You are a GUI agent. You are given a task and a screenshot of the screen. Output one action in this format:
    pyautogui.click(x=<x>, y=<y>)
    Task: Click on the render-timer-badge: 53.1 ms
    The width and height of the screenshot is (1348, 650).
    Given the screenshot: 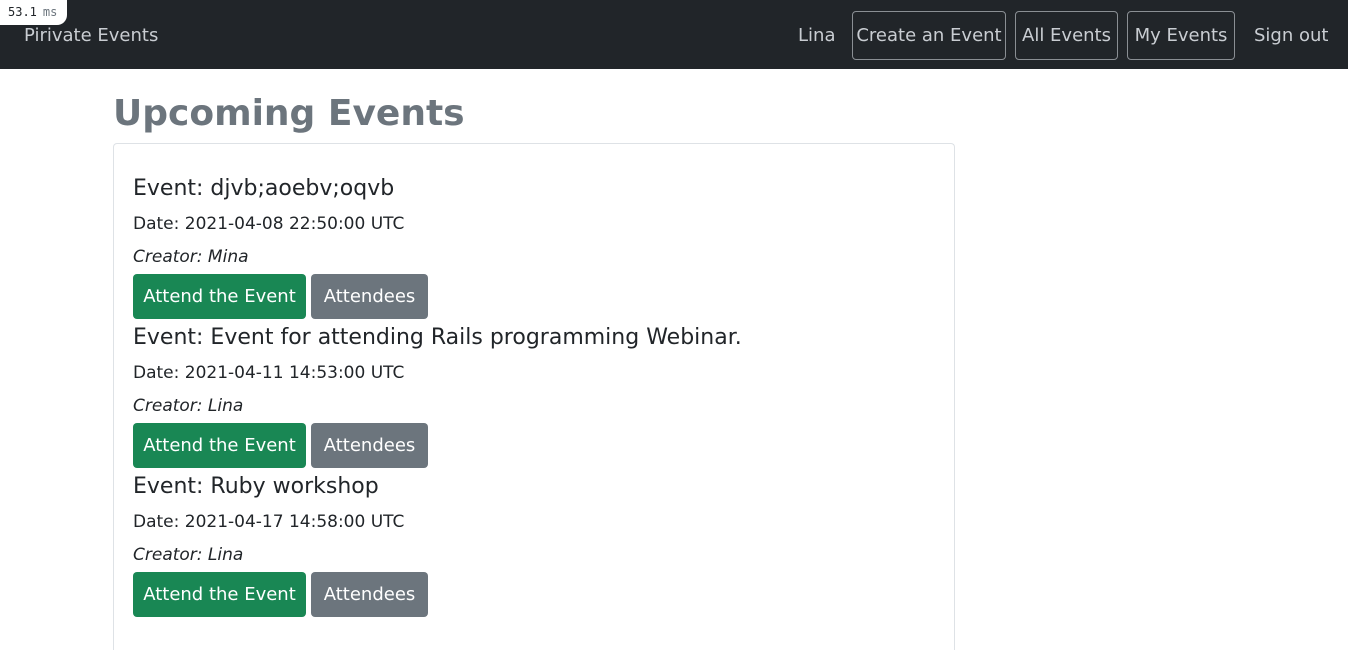 What is the action you would take?
    pyautogui.click(x=34, y=12)
    